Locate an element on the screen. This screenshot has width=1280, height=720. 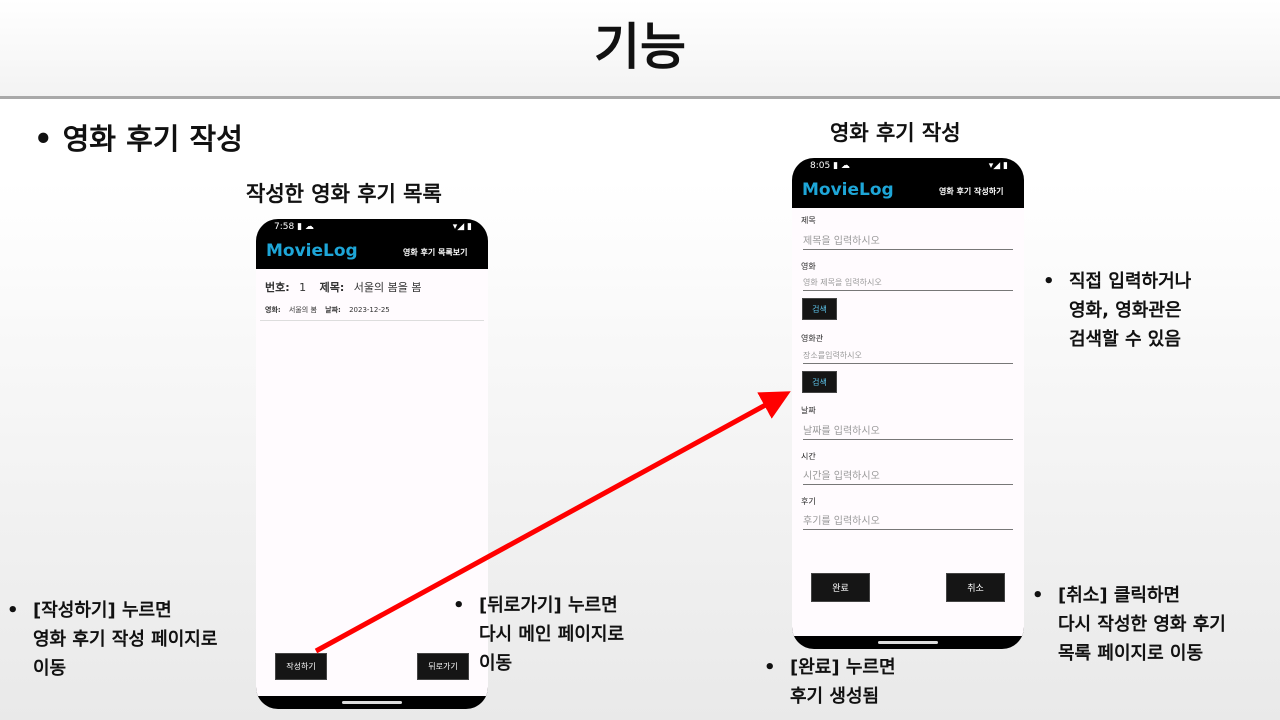
note-search: • 직접 입력하거나 영화, 영화관은 검색할 수 있음 is located at coordinates (1117, 310).